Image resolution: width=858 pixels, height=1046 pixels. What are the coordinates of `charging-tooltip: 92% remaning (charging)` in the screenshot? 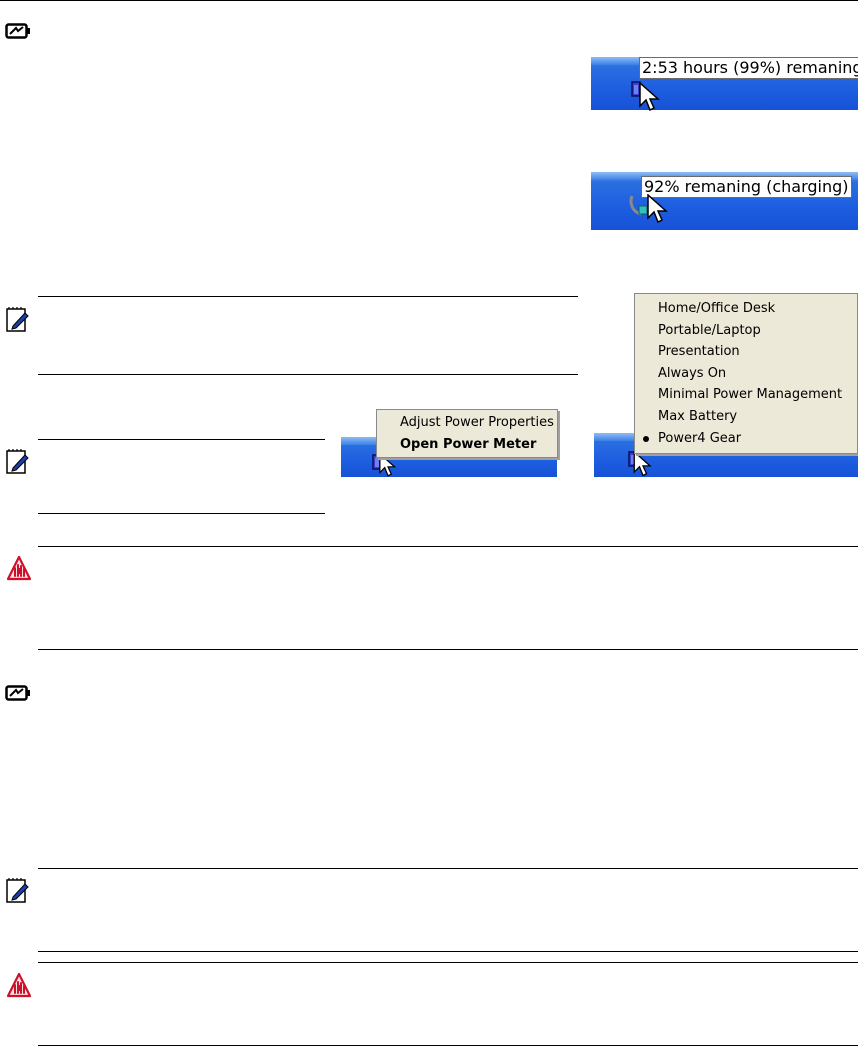 It's located at (746, 187).